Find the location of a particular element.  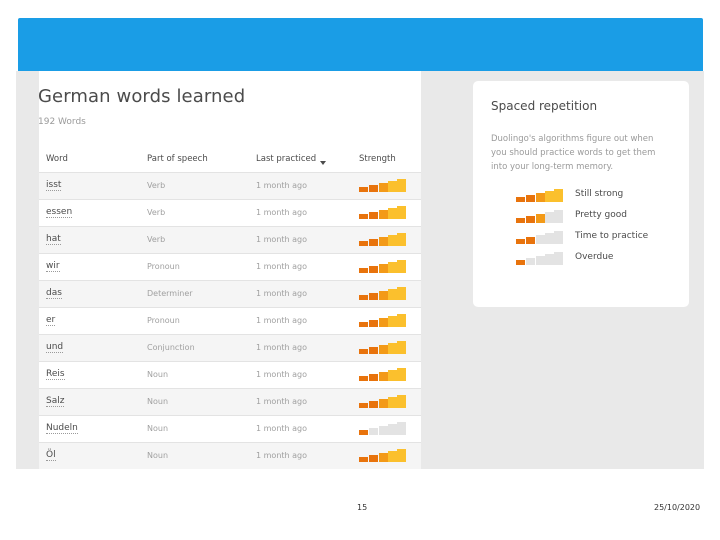

column-part-of-speech: Part of speech is located at coordinates (177, 159).